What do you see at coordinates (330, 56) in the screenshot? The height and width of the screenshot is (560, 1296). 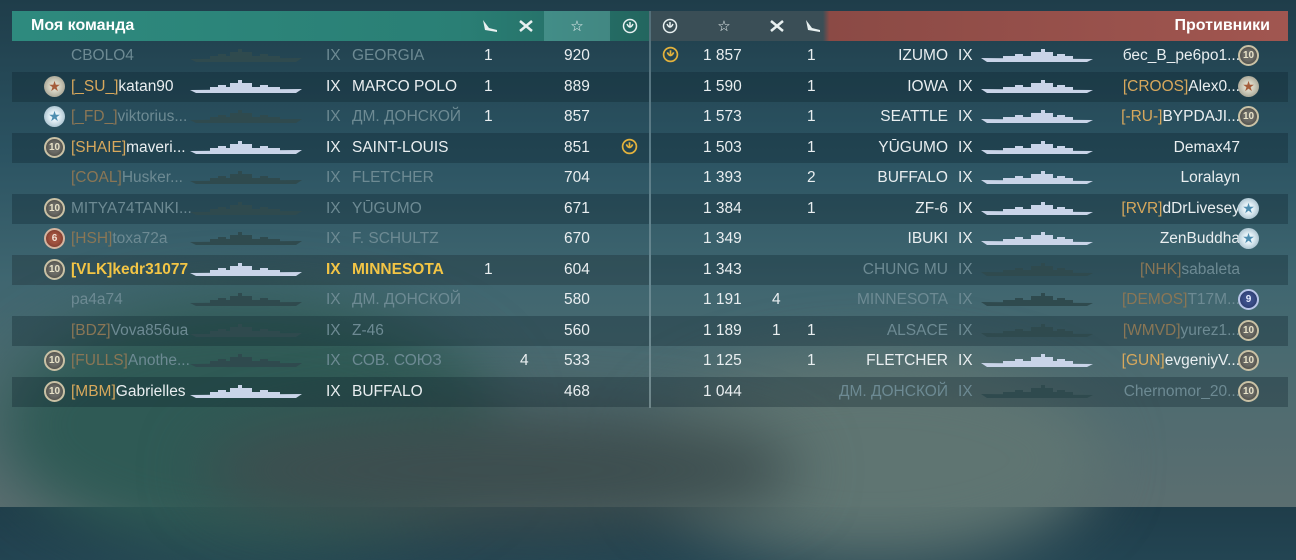 I see `player-row: CBOLO4 IX GEORGIA 1 920` at bounding box center [330, 56].